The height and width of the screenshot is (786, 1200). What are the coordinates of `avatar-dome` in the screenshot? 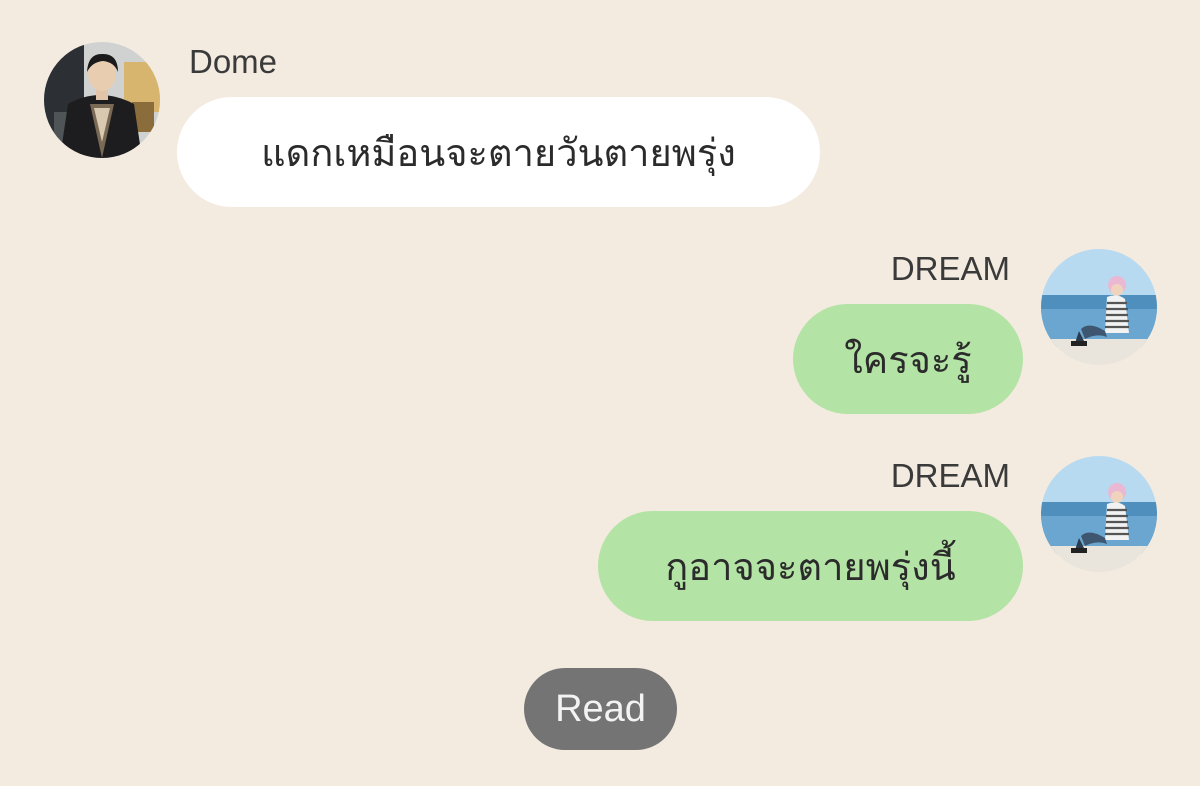 It's located at (102, 100).